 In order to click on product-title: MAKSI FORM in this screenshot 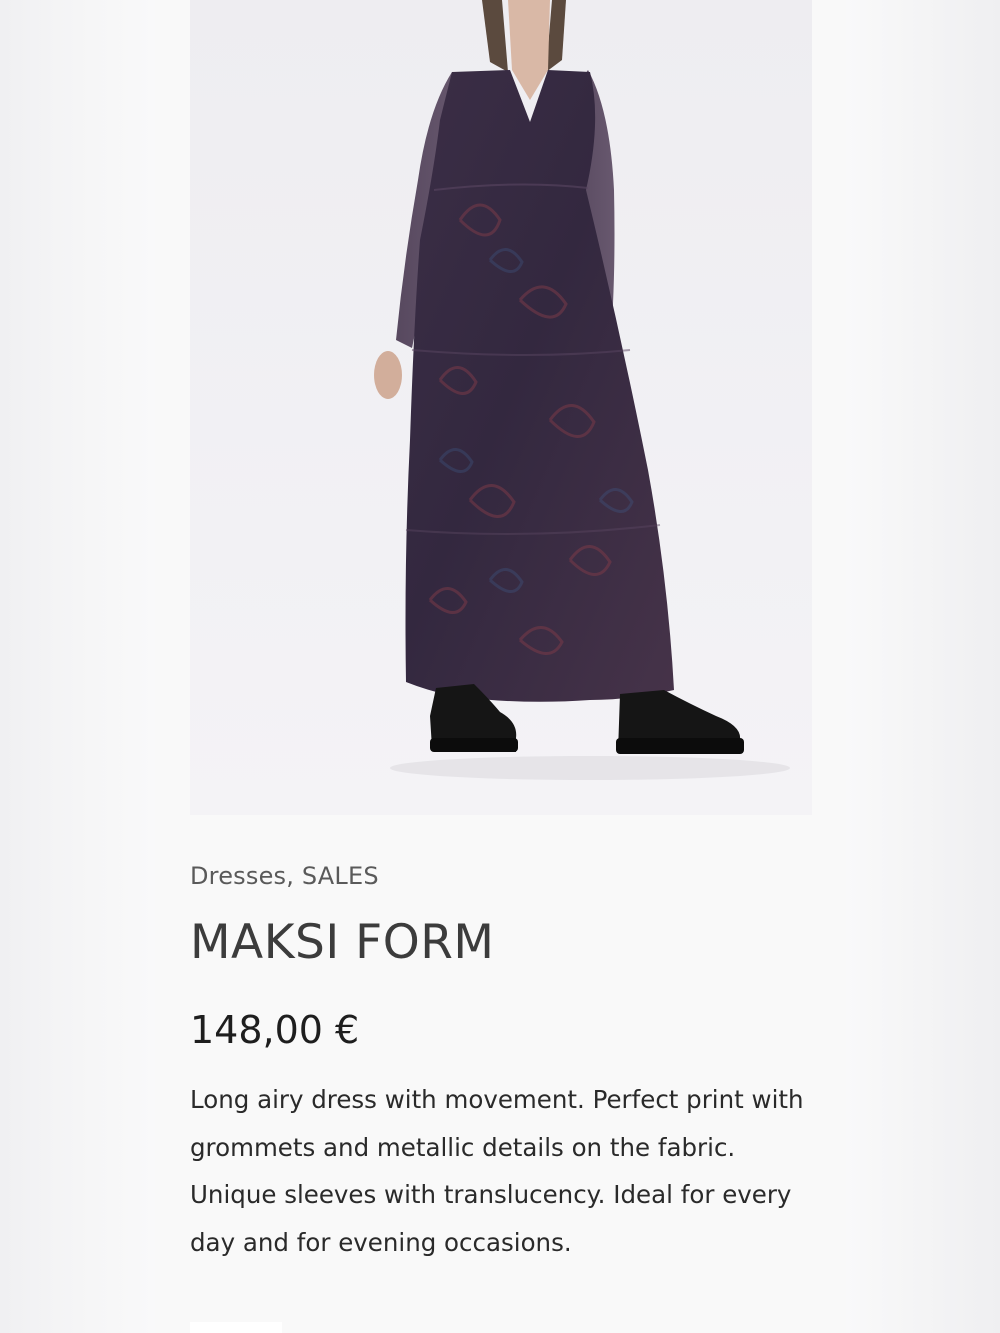, I will do `click(342, 942)`.